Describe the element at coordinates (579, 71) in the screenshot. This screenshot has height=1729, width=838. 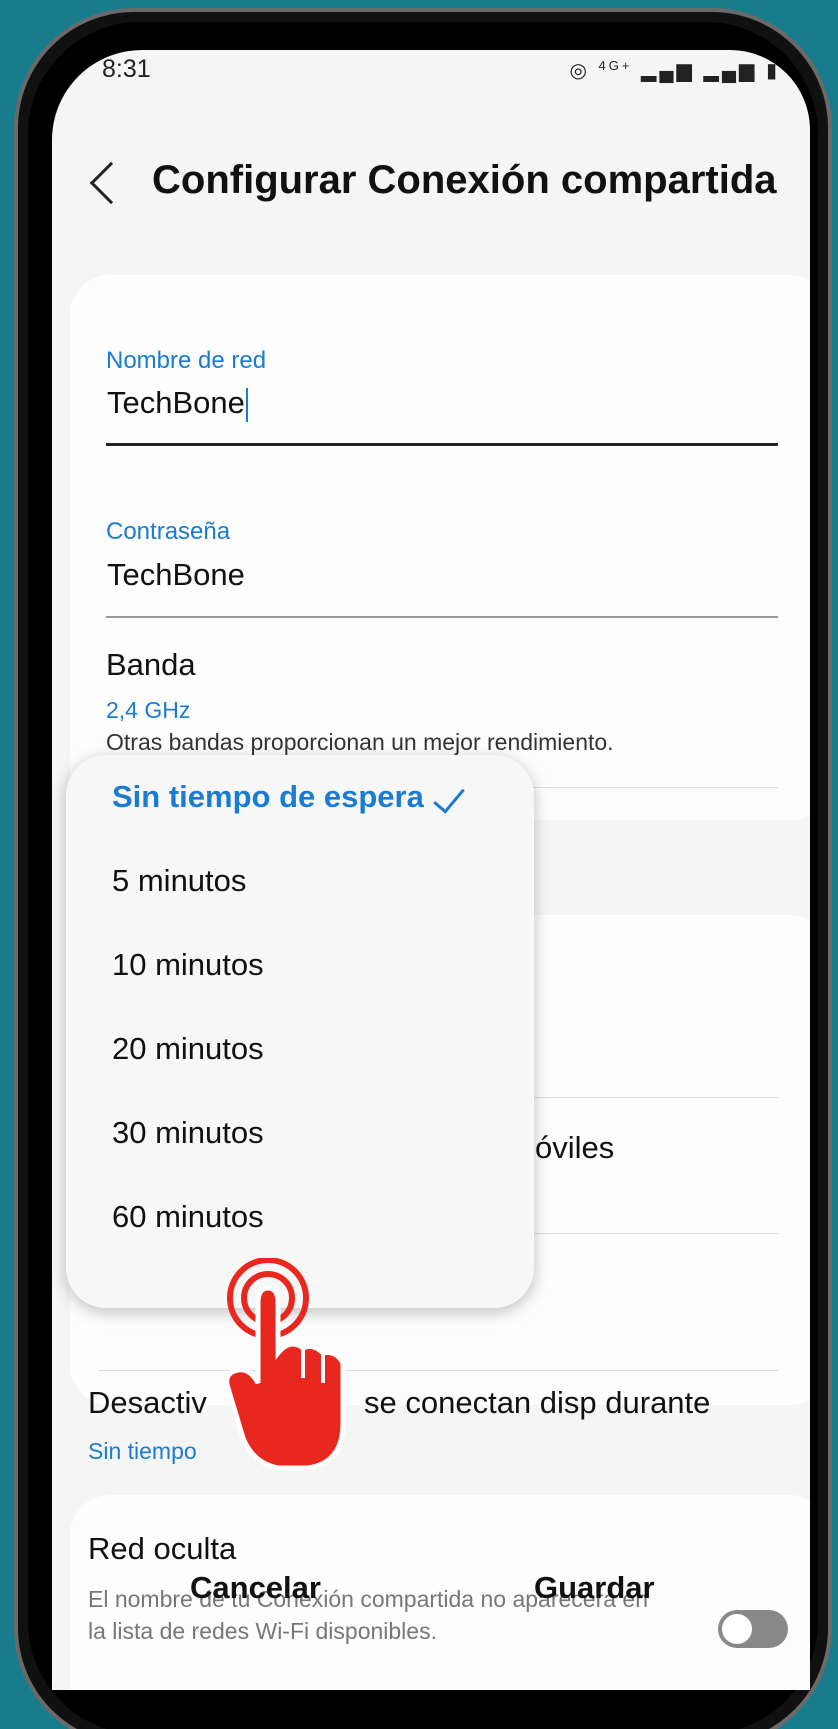
I see `hotspot-icon: ◎` at that location.